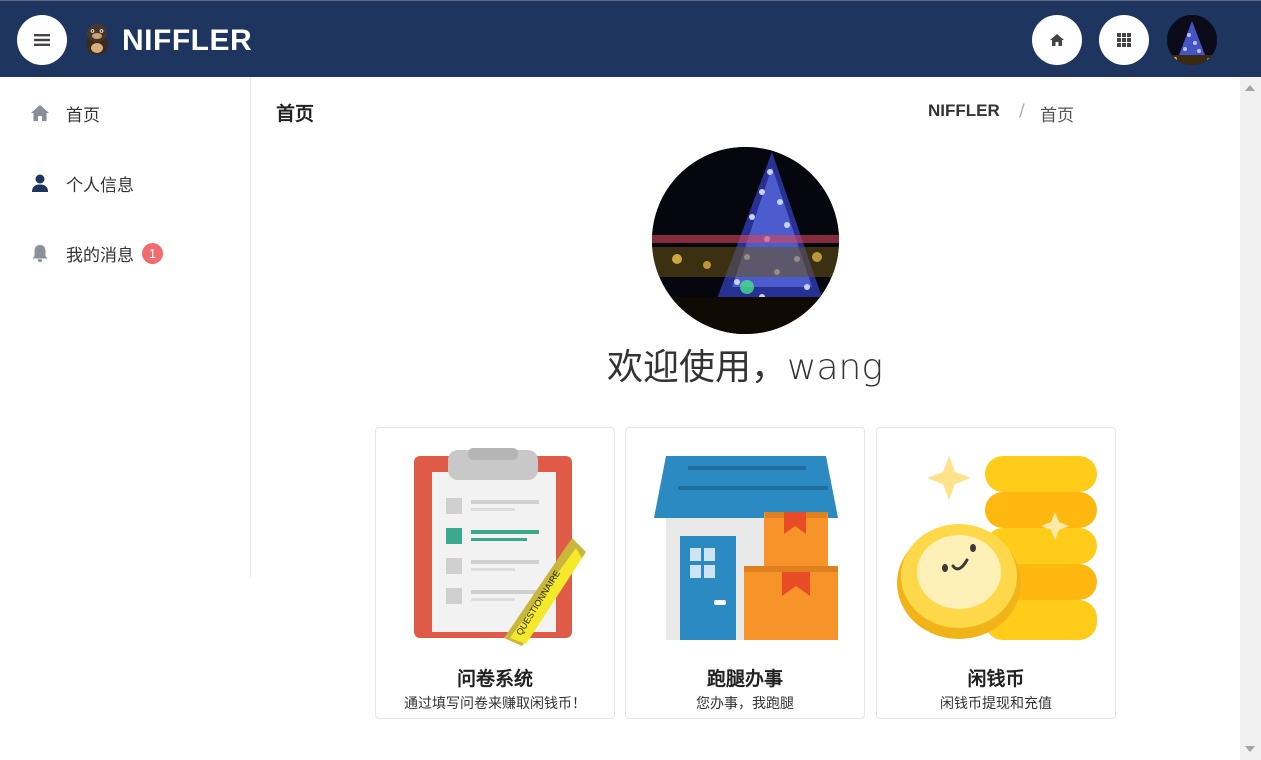 Image resolution: width=1261 pixels, height=760 pixels. I want to click on apps-button, so click(1124, 40).